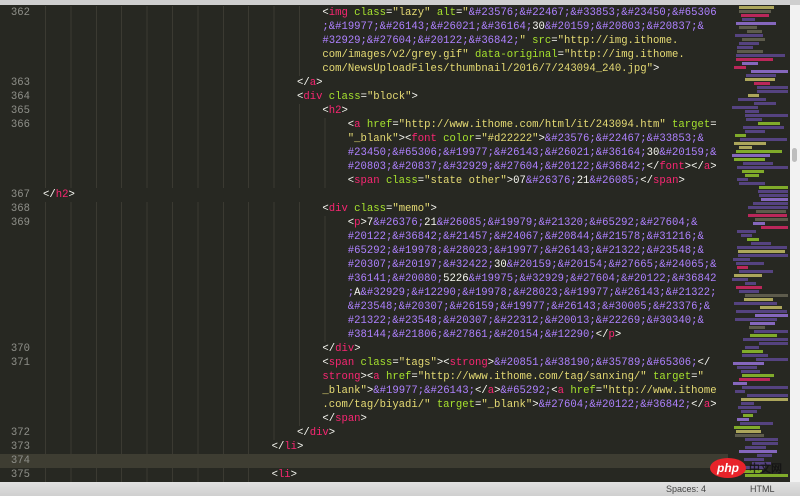 The height and width of the screenshot is (496, 800). I want to click on attribute-name-token: target, so click(688, 125).